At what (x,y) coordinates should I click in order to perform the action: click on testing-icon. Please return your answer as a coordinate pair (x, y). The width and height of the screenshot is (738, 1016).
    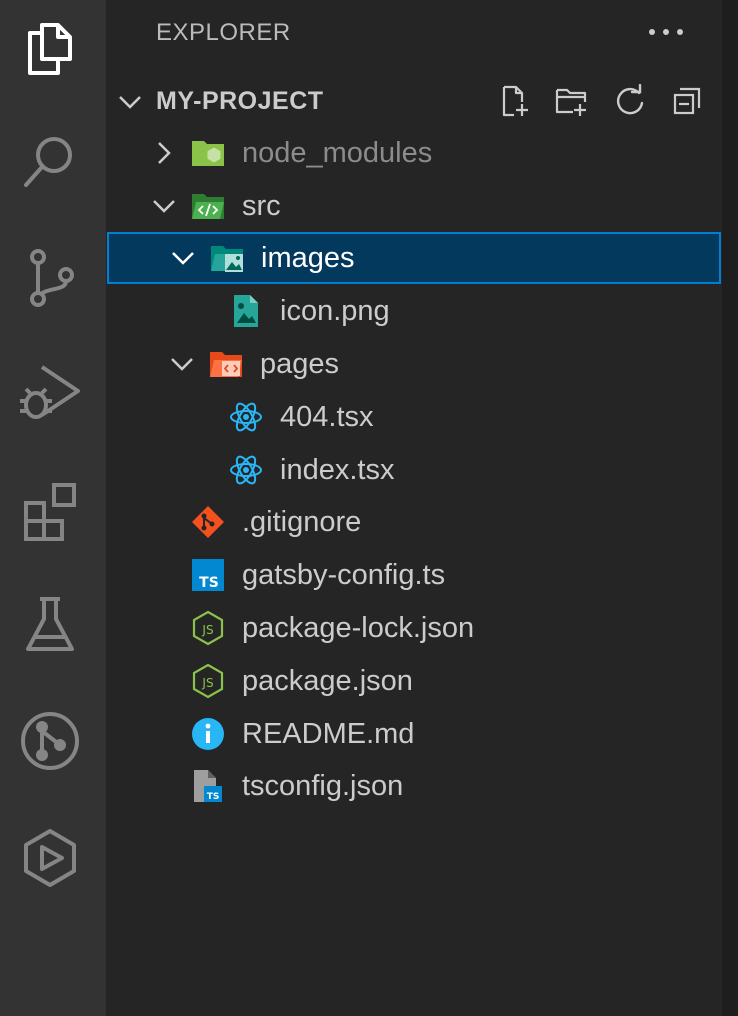
    Looking at the image, I should click on (50, 625).